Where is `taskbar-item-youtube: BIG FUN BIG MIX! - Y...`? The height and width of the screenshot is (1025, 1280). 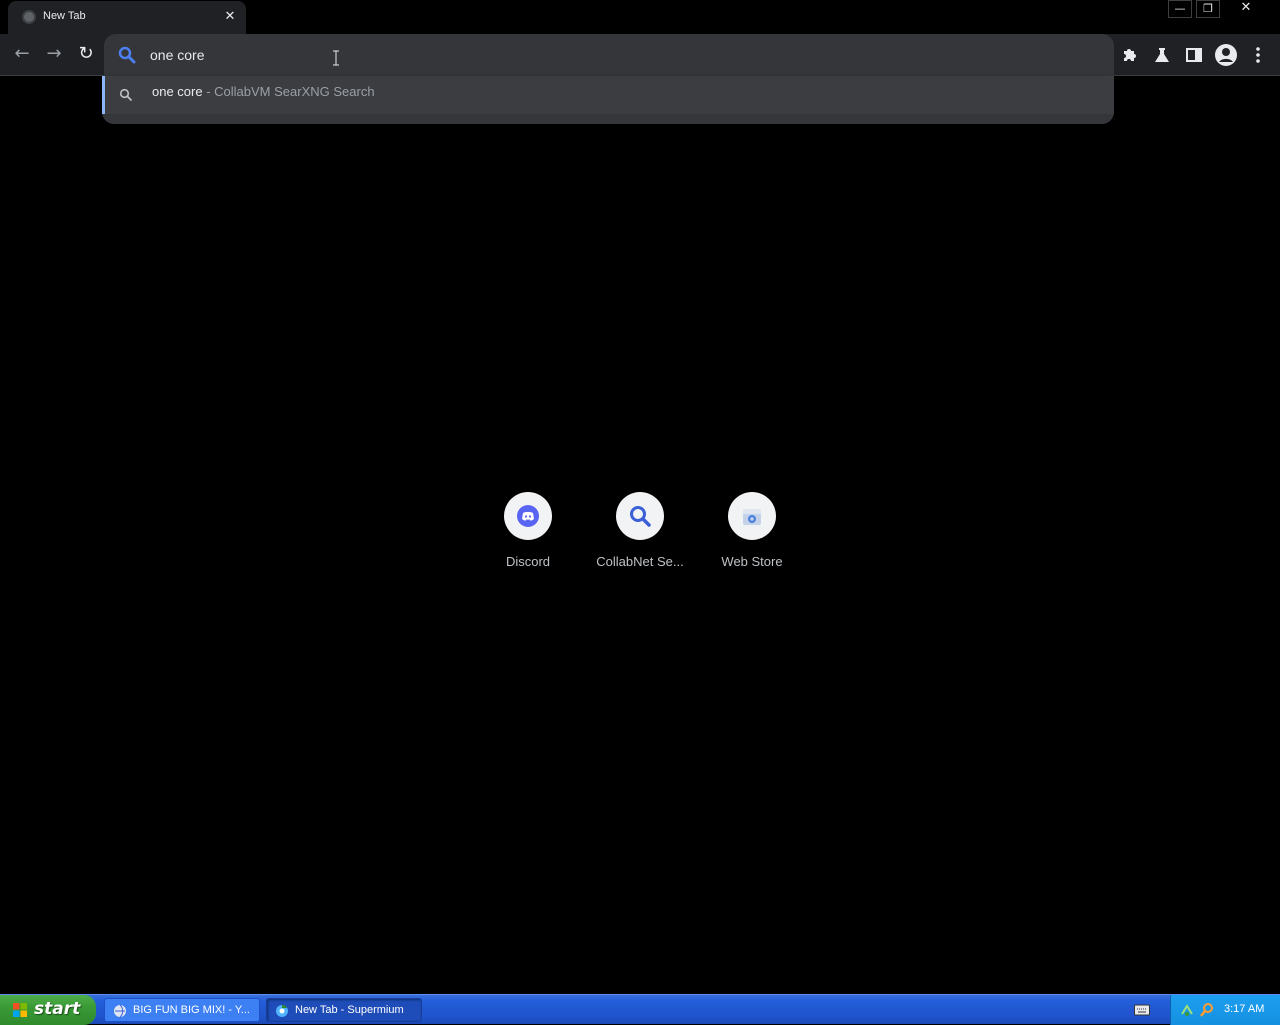
taskbar-item-youtube: BIG FUN BIG MIX! - Y... is located at coordinates (182, 1010).